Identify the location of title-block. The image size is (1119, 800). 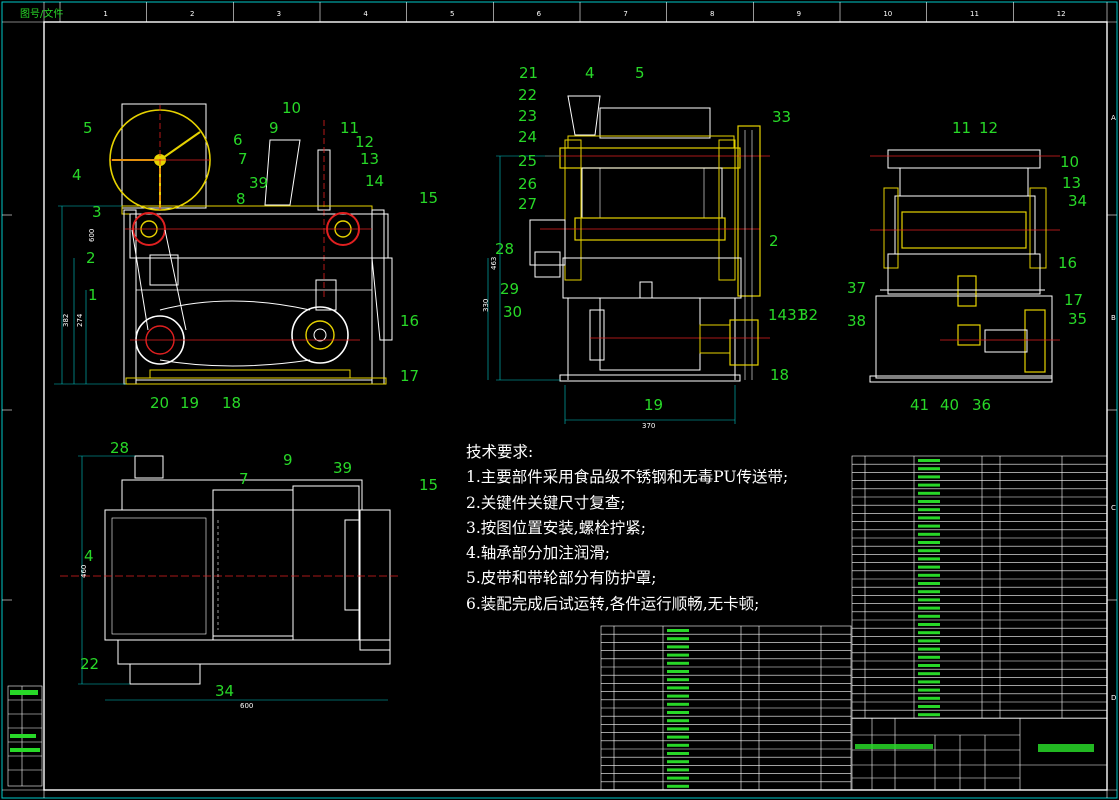
(979, 754).